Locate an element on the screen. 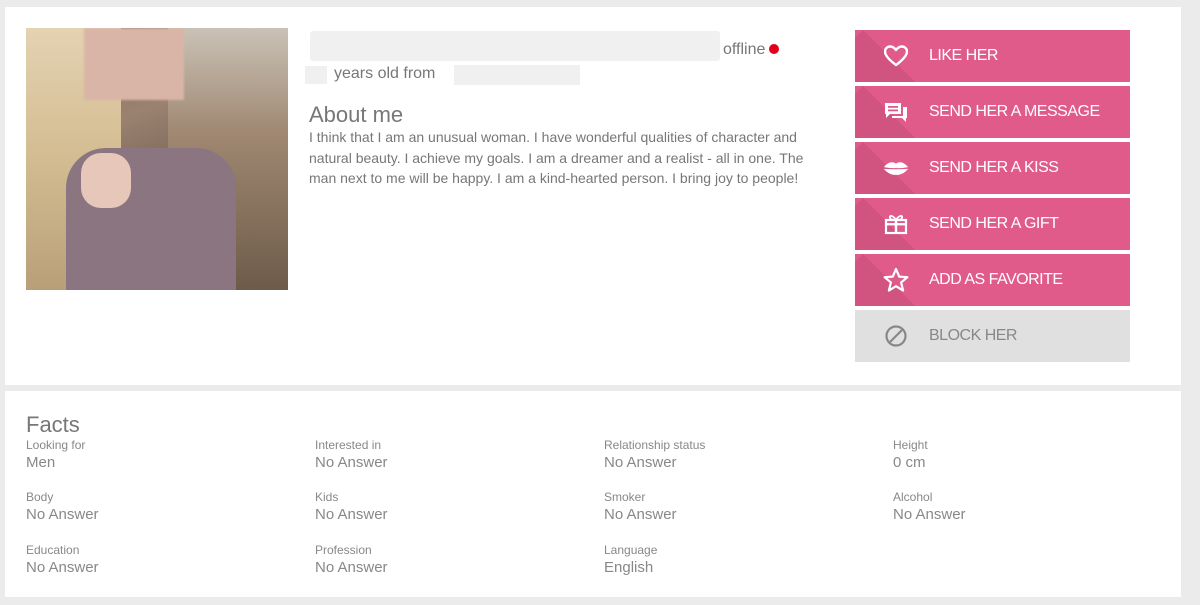 Image resolution: width=1200 pixels, height=605 pixels. fact-label: Language is located at coordinates (631, 550).